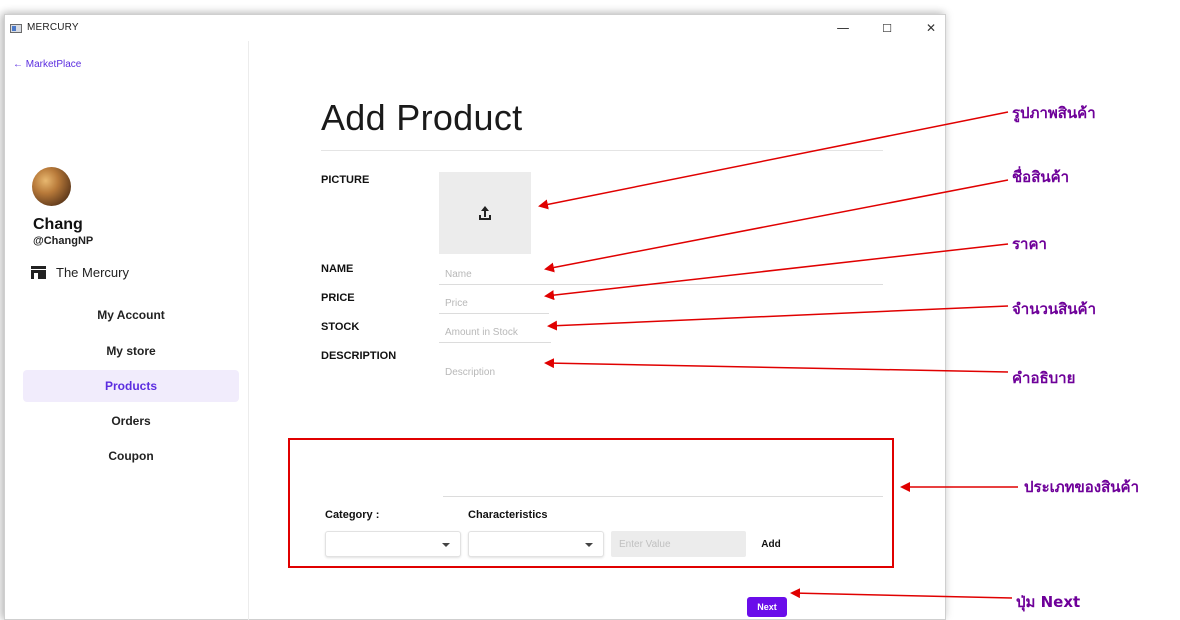  What do you see at coordinates (338, 298) in the screenshot?
I see `price-label: PRICE` at bounding box center [338, 298].